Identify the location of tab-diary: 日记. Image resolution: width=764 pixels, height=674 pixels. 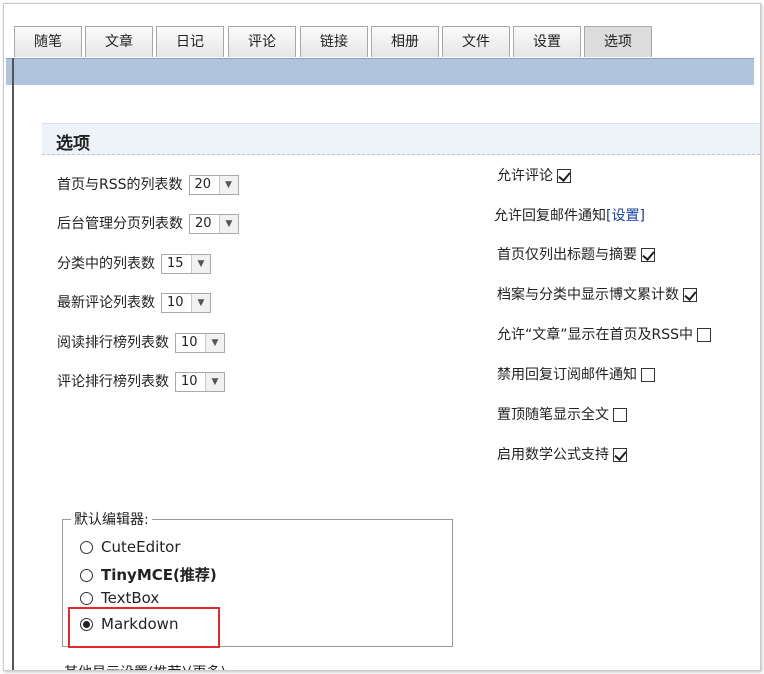
(190, 41).